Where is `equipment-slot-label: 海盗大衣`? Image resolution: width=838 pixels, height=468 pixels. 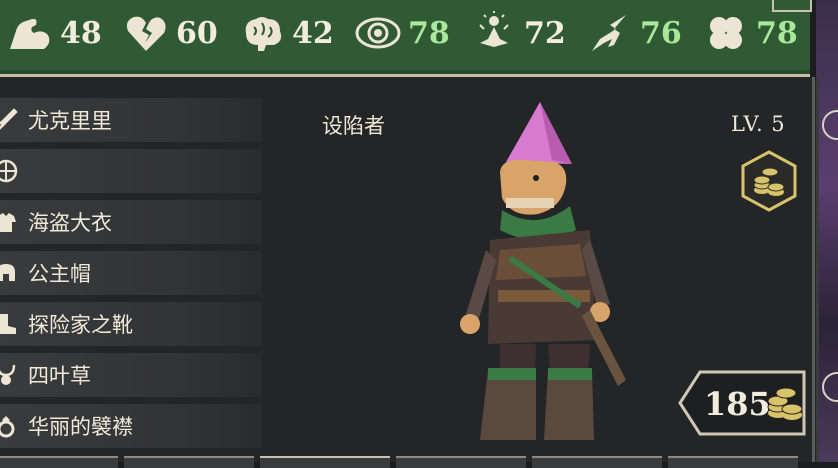
equipment-slot-label: 海盗大衣 is located at coordinates (70, 223).